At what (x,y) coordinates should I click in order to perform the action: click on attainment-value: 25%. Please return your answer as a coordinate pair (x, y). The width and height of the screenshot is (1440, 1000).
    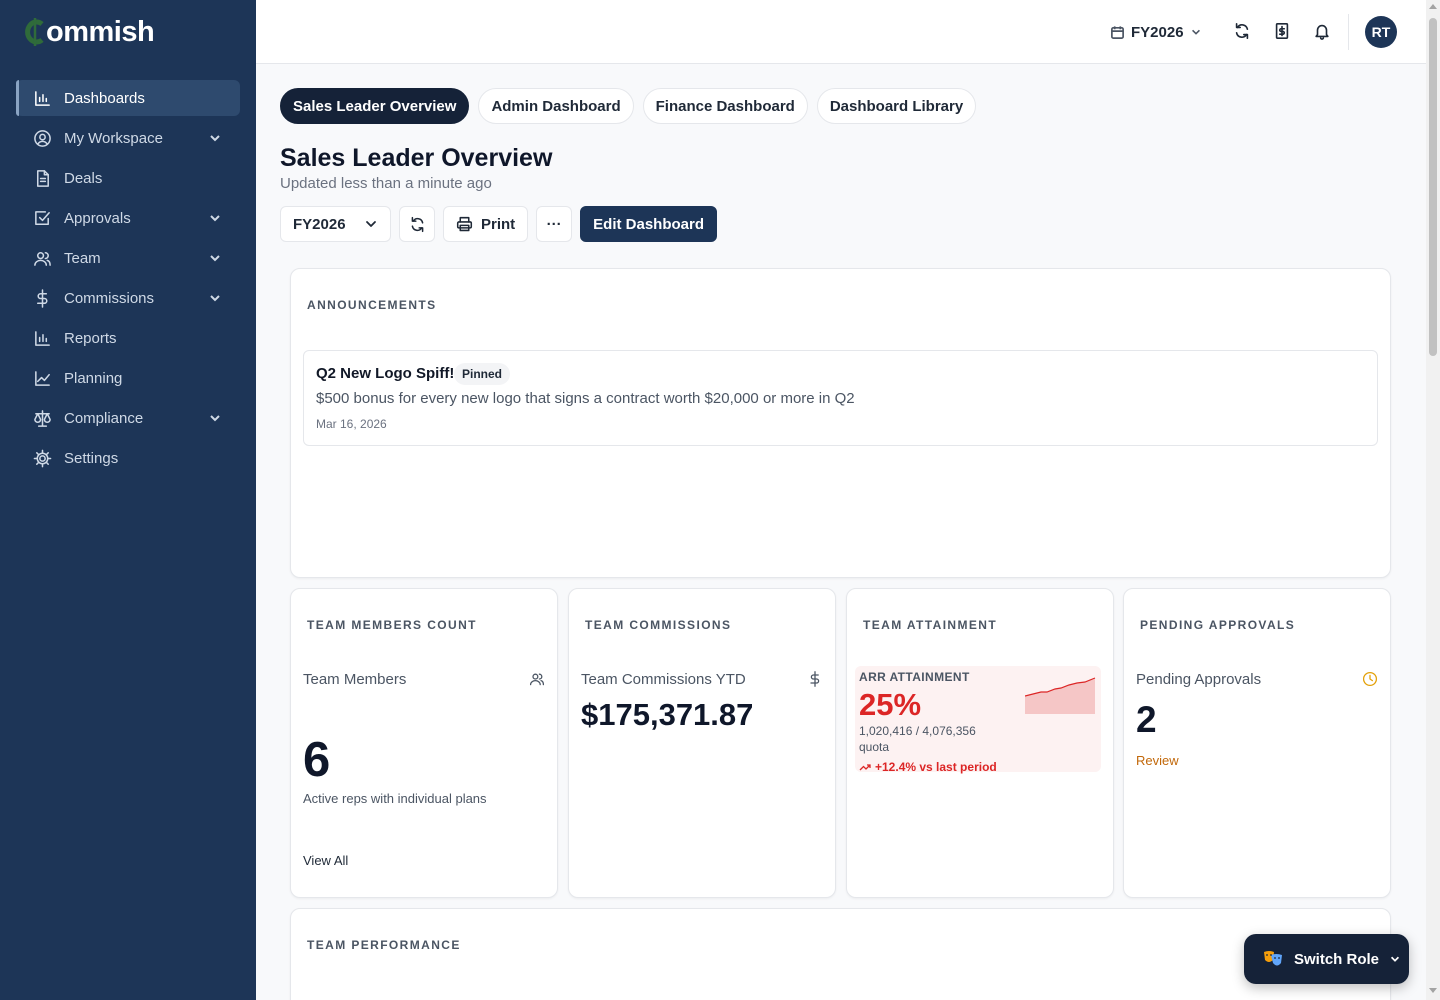
    Looking at the image, I should click on (890, 704).